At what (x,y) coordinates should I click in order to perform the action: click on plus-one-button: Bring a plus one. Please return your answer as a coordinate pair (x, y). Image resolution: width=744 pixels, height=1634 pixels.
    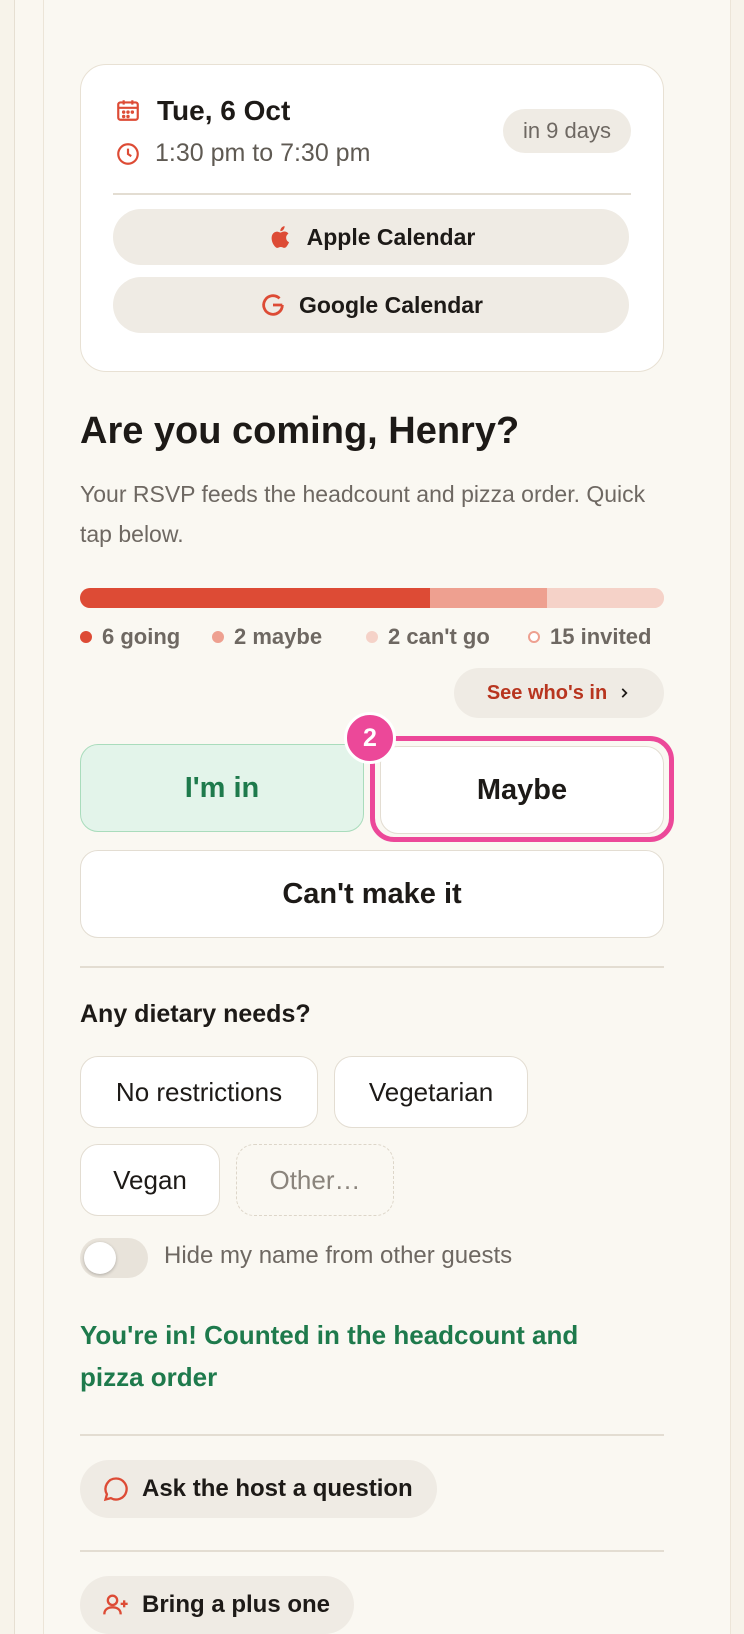
    Looking at the image, I should click on (217, 1605).